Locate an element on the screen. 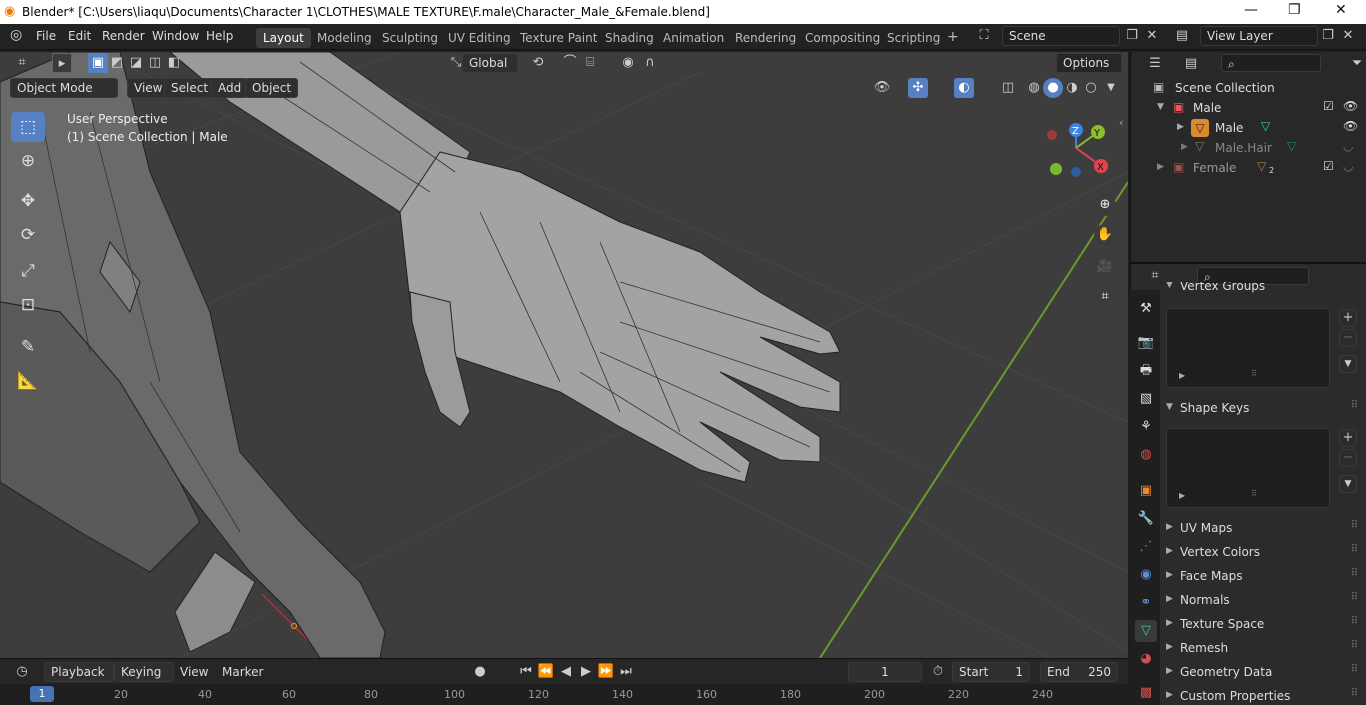 Image resolution: width=1366 pixels, height=705 pixels. minimize-button: — is located at coordinates (1251, 10).